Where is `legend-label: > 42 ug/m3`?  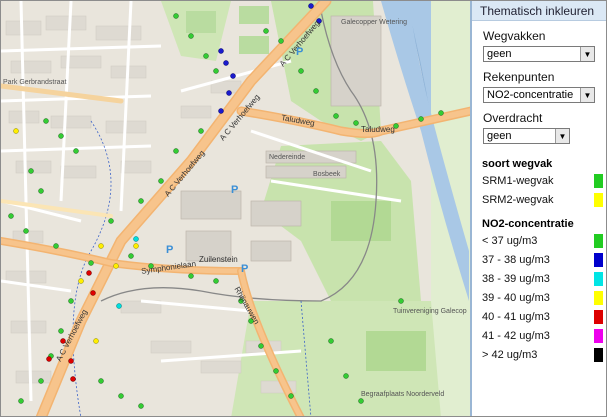
legend-label: > 42 ug/m3 is located at coordinates (510, 355).